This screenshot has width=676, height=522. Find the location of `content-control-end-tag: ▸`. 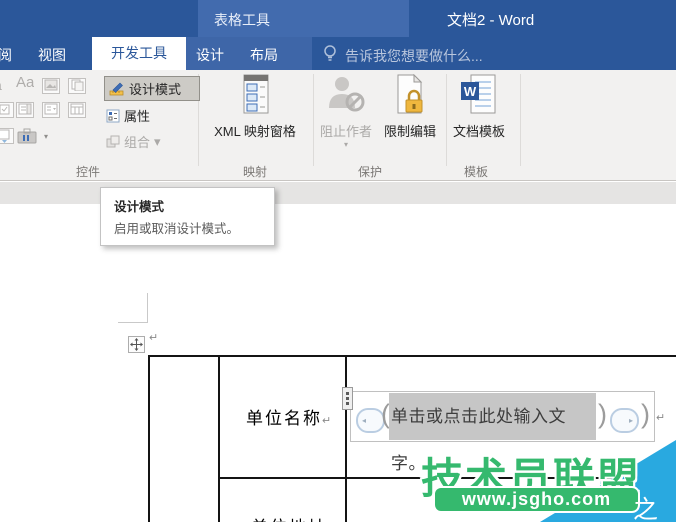

content-control-end-tag: ▸ is located at coordinates (624, 420).